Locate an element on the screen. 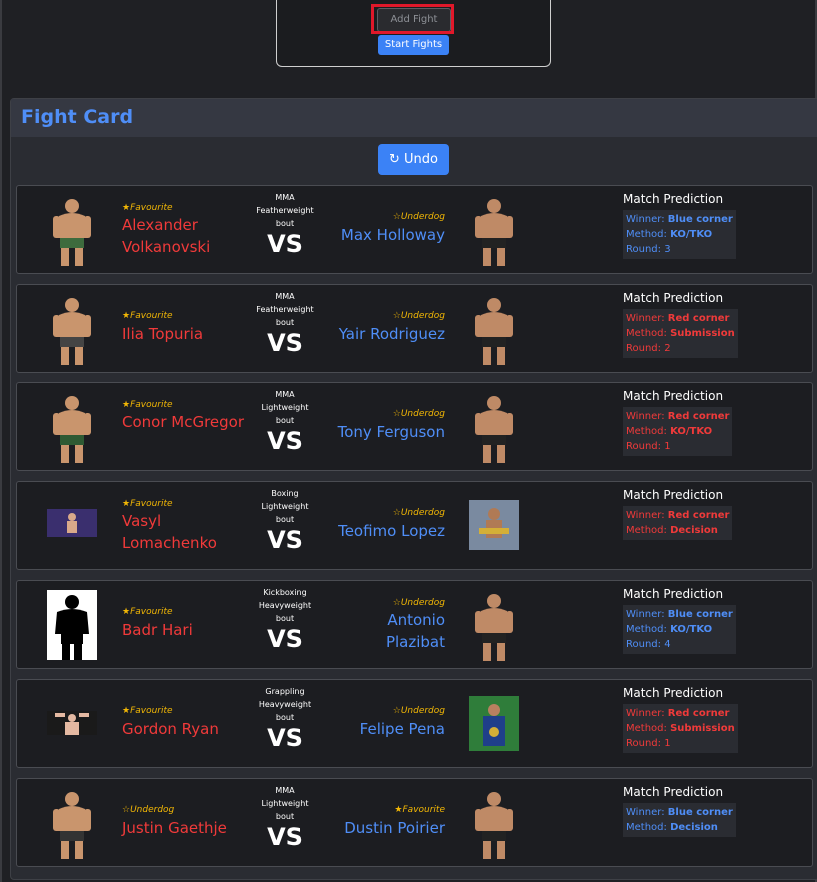 The height and width of the screenshot is (882, 817). left-fighter-name: Vasyl Lomachenko is located at coordinates (184, 532).